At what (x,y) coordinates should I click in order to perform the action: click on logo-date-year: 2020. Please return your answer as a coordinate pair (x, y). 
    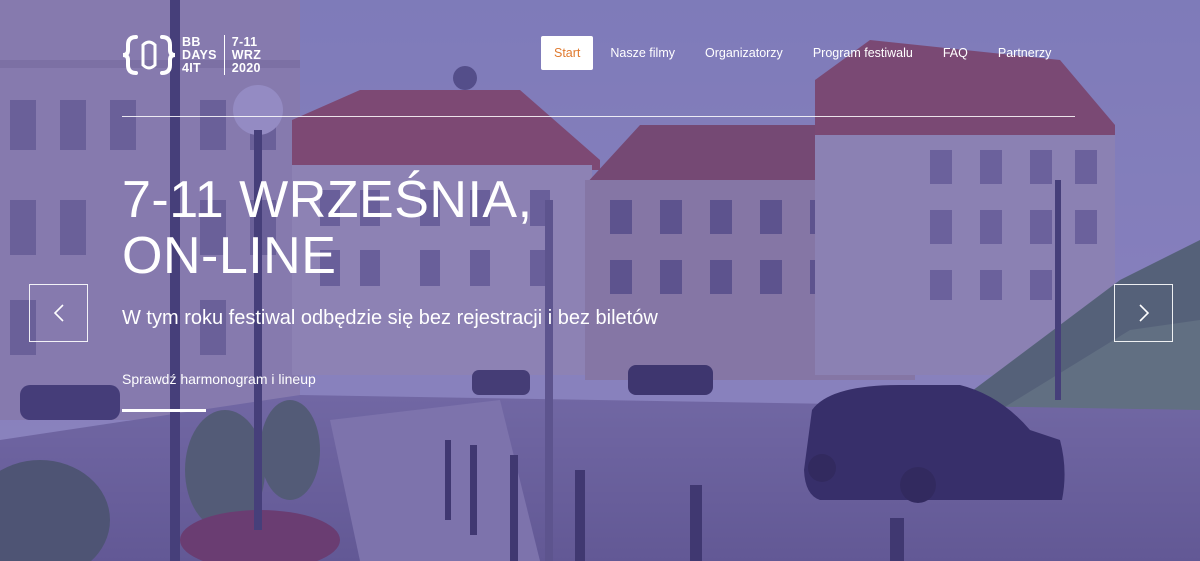
    Looking at the image, I should click on (246, 67).